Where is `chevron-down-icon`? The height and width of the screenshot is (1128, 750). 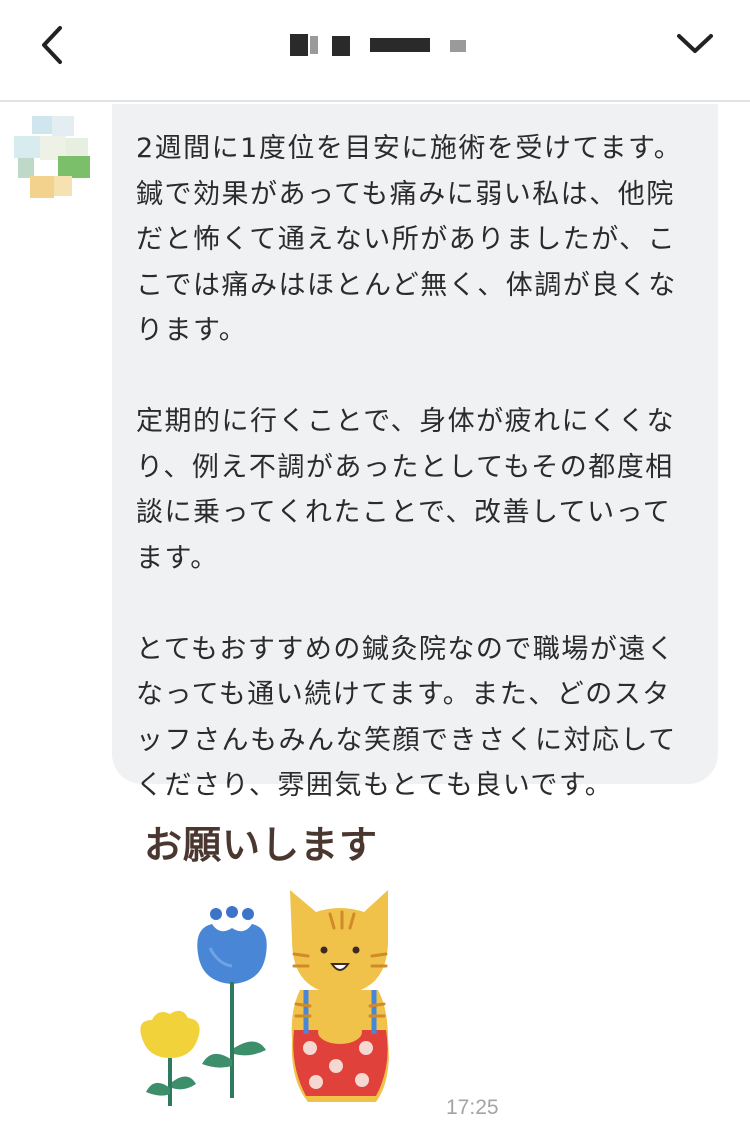 chevron-down-icon is located at coordinates (695, 43).